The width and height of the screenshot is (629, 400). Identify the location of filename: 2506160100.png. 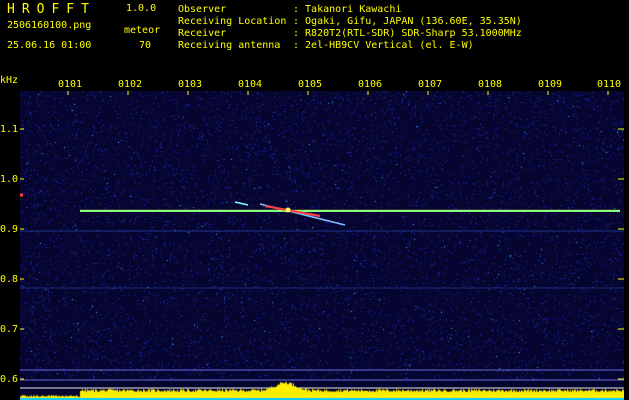
(49, 25).